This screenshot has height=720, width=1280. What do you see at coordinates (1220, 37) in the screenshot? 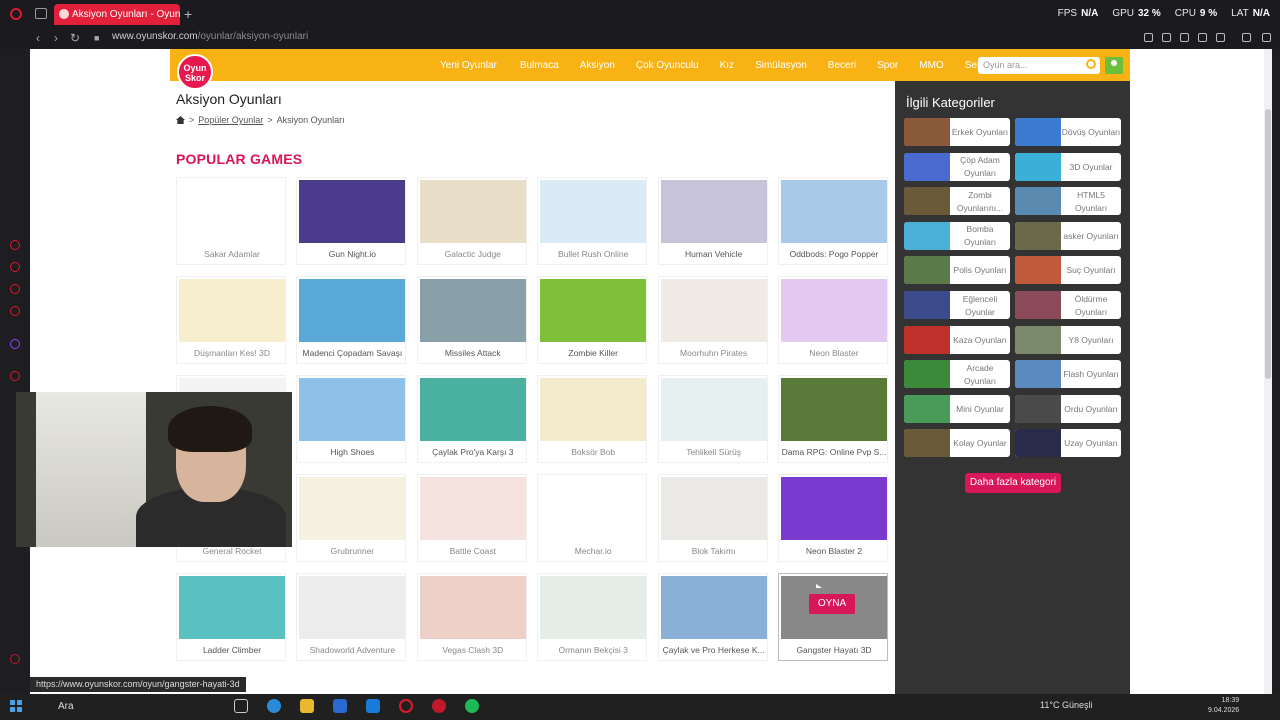
I see `heart-icon` at bounding box center [1220, 37].